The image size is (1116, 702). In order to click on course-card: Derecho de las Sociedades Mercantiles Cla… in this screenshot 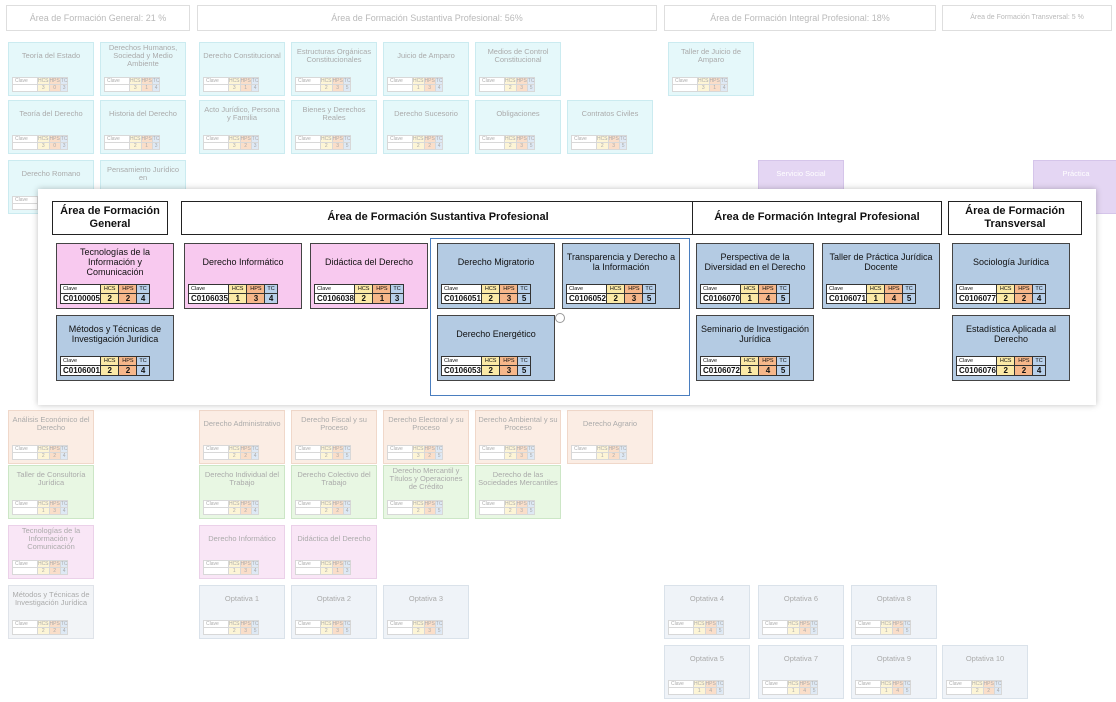, I will do `click(518, 492)`.